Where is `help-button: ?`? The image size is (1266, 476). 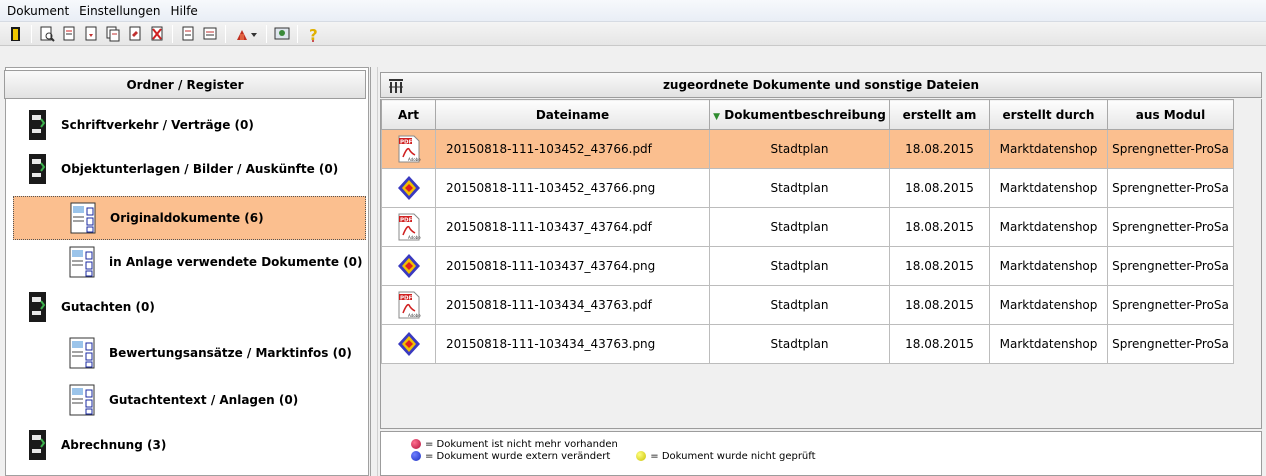
help-button: ? is located at coordinates (313, 34).